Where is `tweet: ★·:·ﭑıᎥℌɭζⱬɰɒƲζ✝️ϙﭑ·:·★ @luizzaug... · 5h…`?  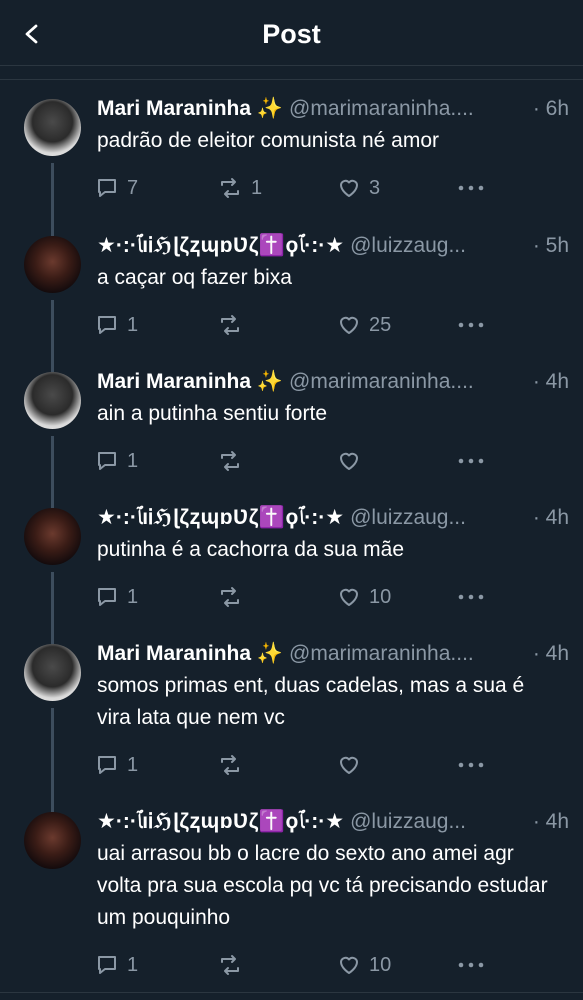 tweet: ★·:·ﭑıᎥℌɭζⱬɰɒƲζ✝️ϙﭑ·:·★ @luizzaug... · 5h… is located at coordinates (291, 285).